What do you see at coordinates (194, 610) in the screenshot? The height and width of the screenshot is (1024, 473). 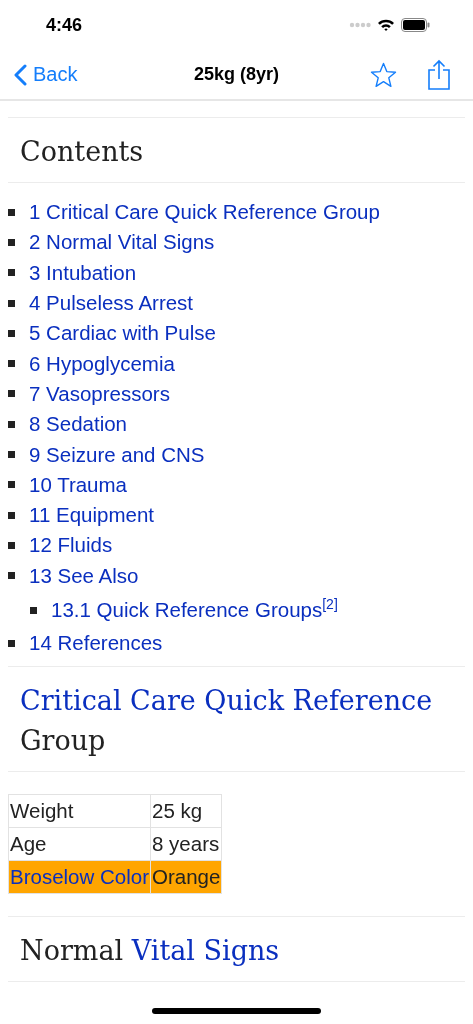 I see `contents-link: 13.1 Quick Reference Groups$^{[2]}$` at bounding box center [194, 610].